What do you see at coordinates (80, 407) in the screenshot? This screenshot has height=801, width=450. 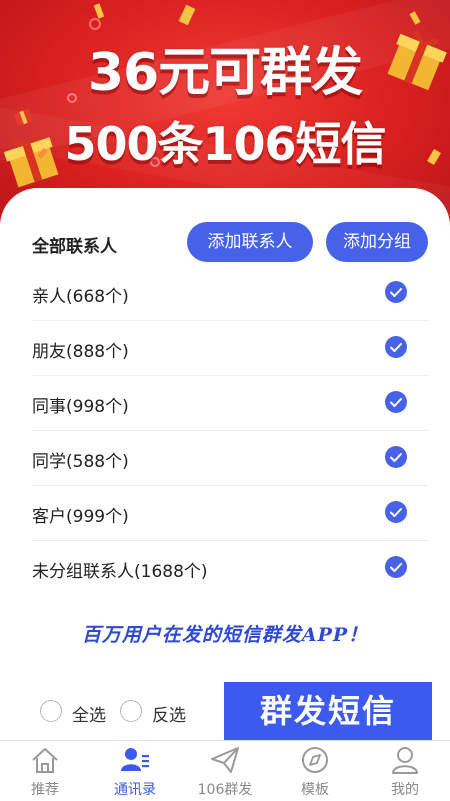 I see `group-label: 同事(998个)` at bounding box center [80, 407].